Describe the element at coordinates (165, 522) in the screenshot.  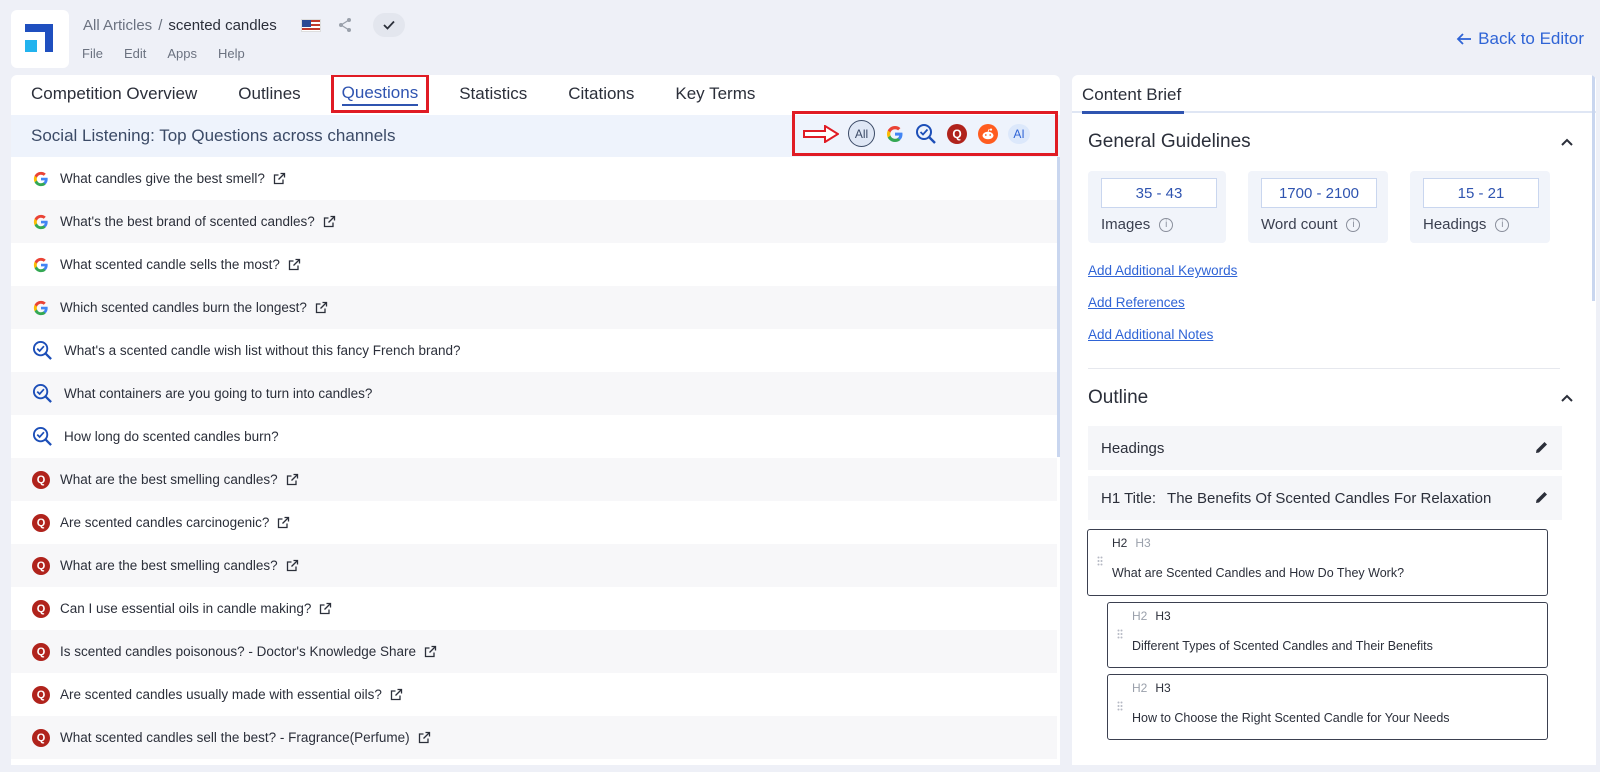
I see `question-text: Are scented candles carcinogenic?` at that location.